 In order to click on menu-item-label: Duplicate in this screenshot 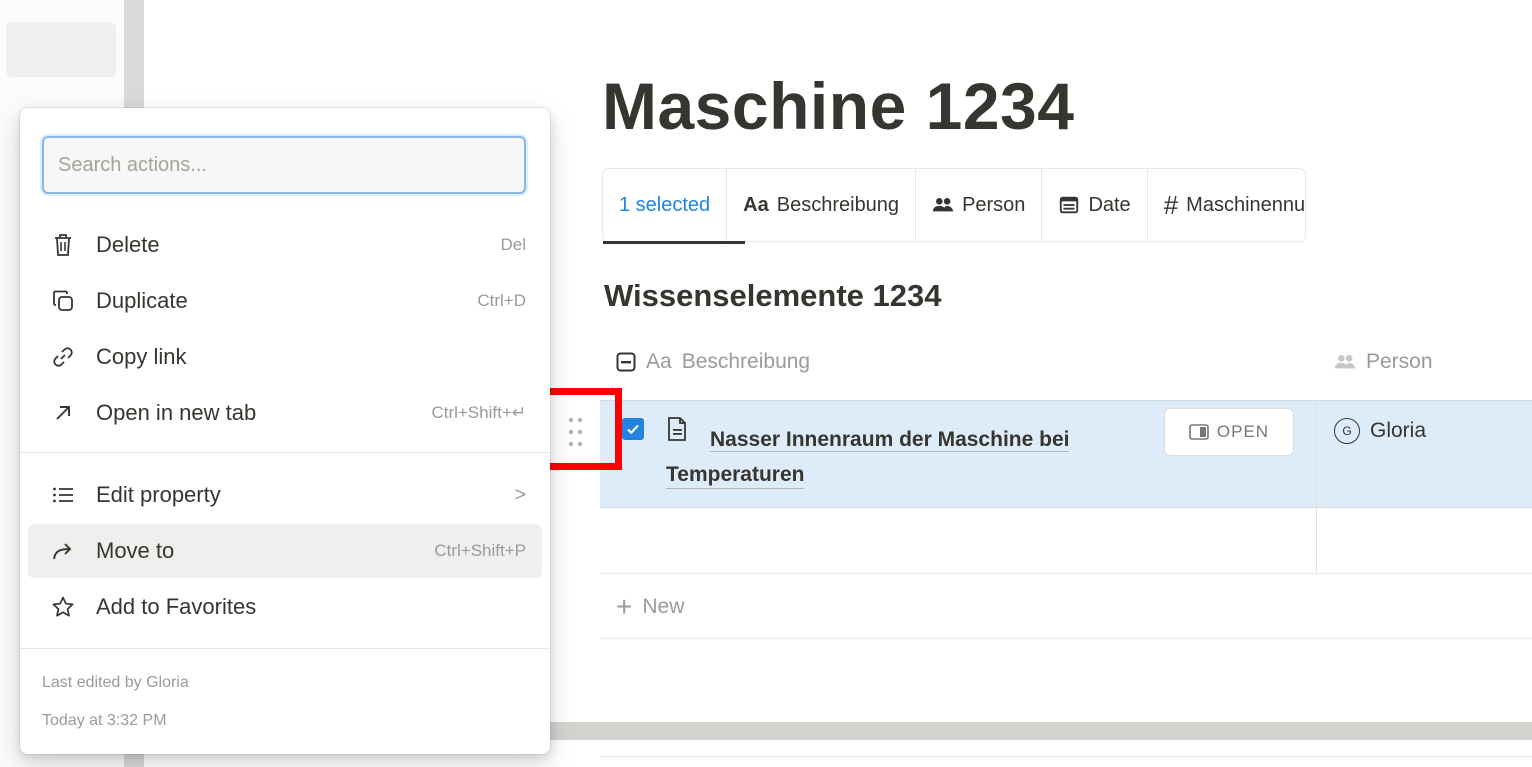, I will do `click(142, 300)`.